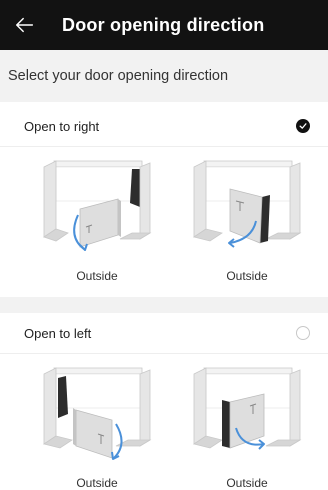  Describe the element at coordinates (247, 204) in the screenshot. I see `door-open-right-outward-icon` at that location.